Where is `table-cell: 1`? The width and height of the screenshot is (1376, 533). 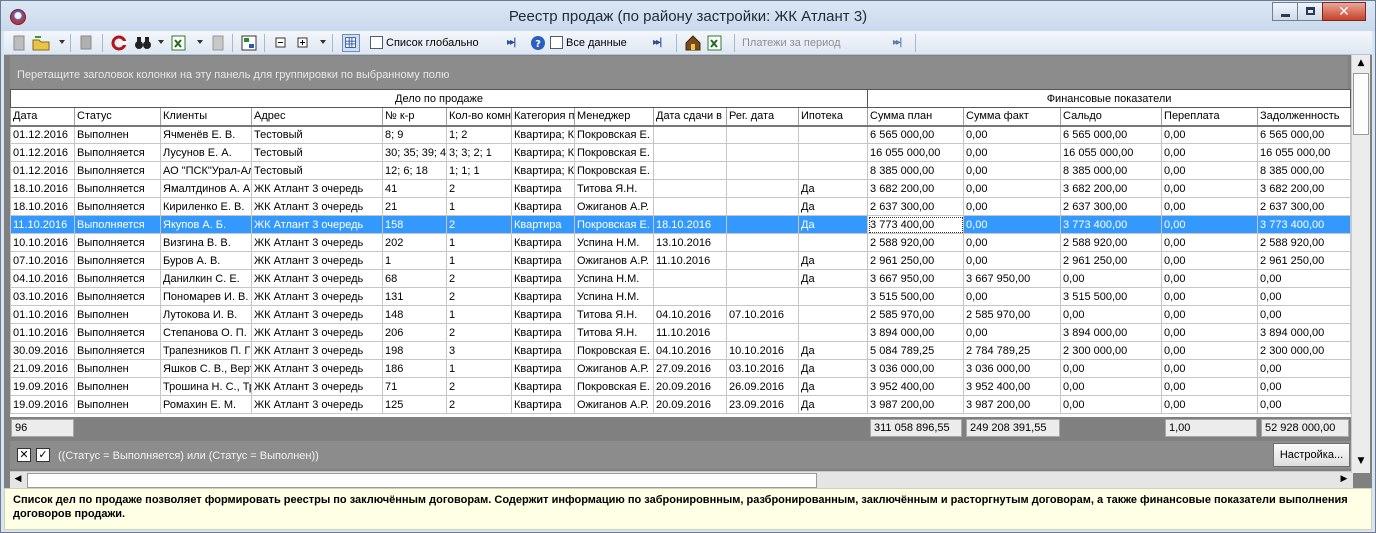 table-cell: 1 is located at coordinates (414, 260).